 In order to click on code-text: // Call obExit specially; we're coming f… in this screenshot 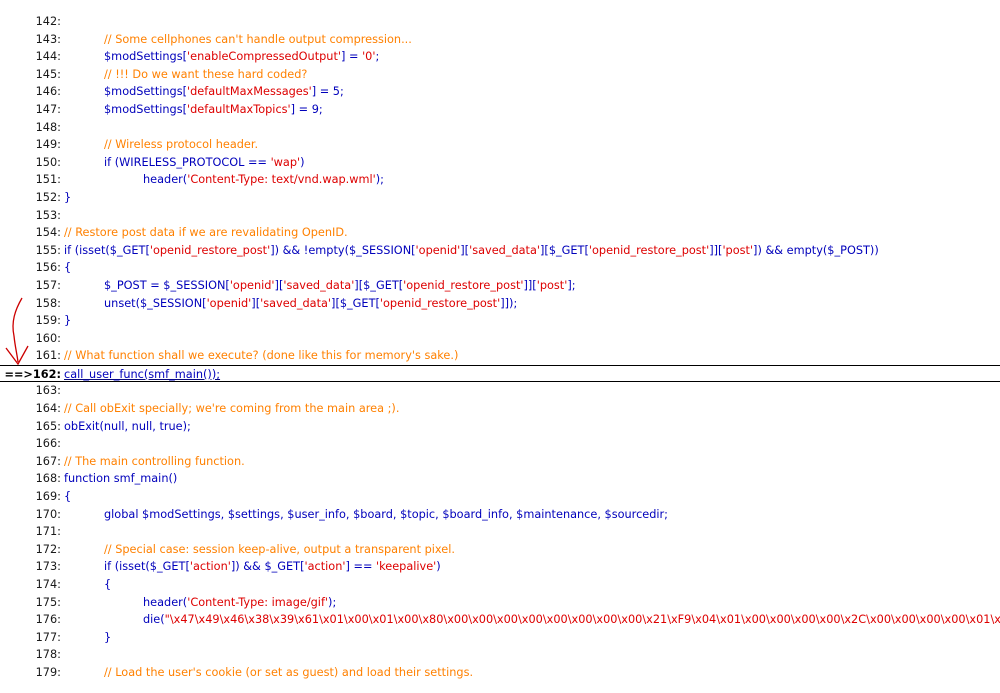, I will do `click(231, 409)`.